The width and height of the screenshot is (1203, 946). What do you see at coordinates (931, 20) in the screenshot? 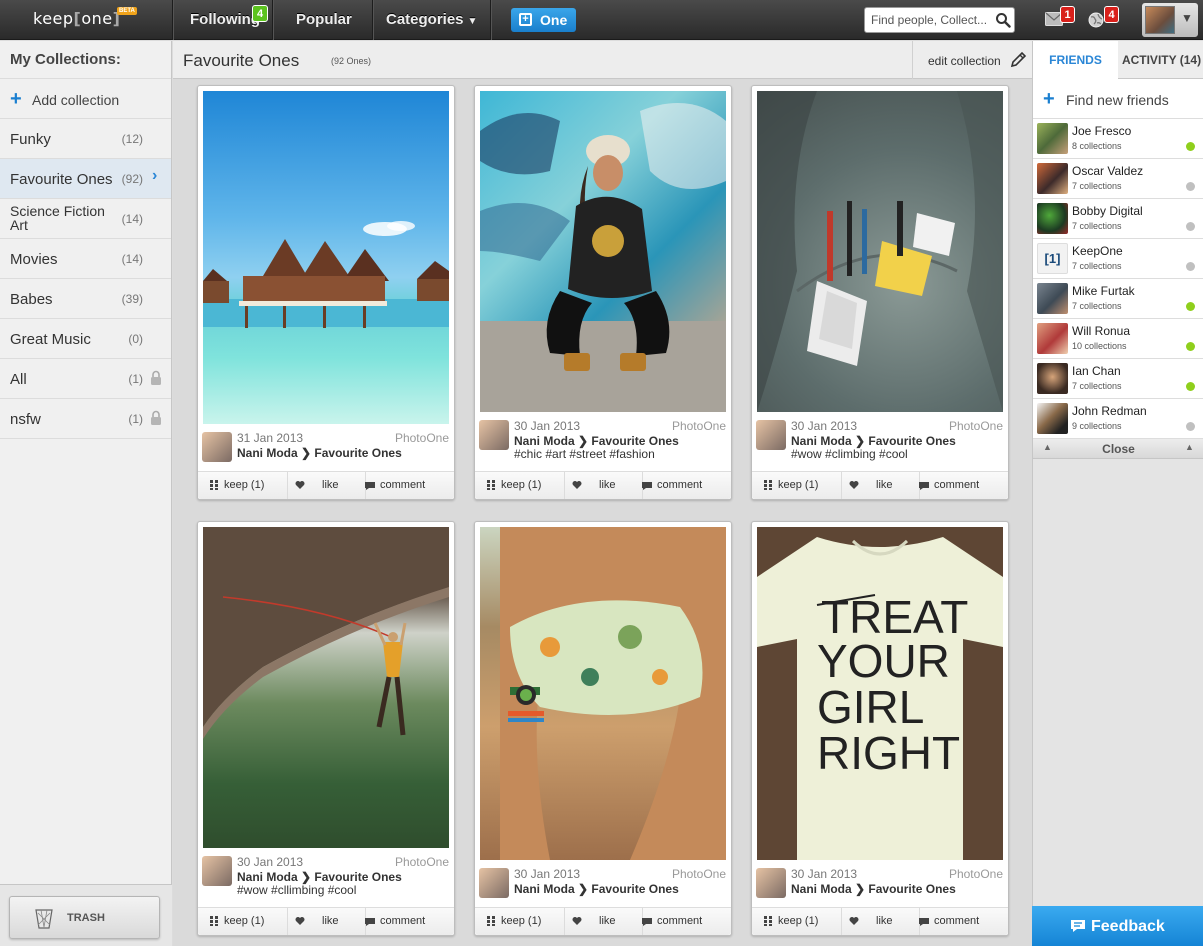
I see `search-input` at bounding box center [931, 20].